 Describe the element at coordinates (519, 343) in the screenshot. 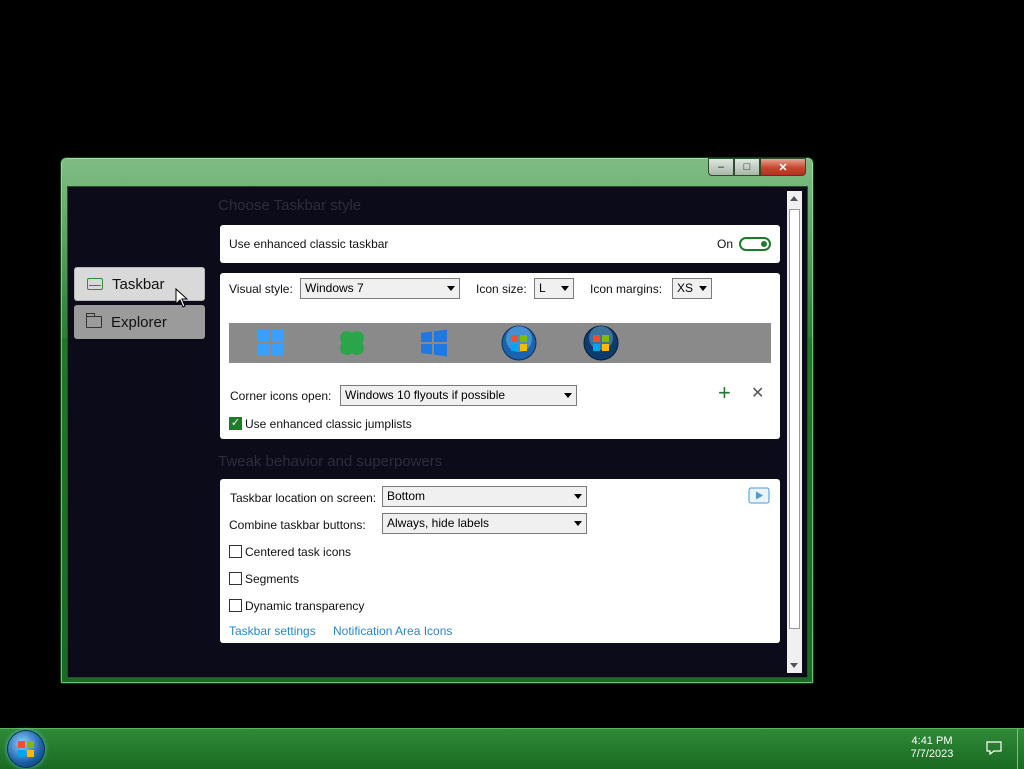

I see `windows-7-orb-icon` at that location.